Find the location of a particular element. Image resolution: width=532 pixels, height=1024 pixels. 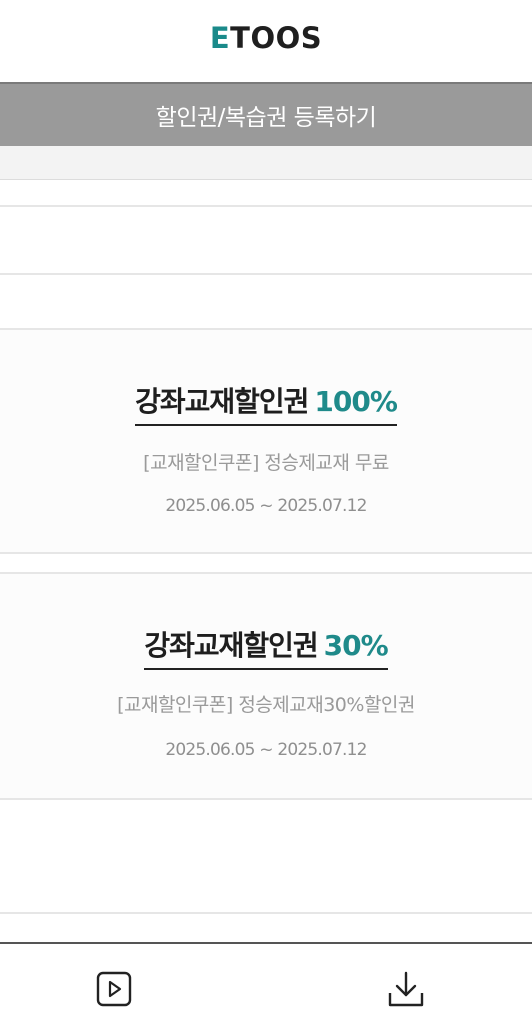

register-coupon-label: 할인권/복습권 등록하기 is located at coordinates (266, 118).